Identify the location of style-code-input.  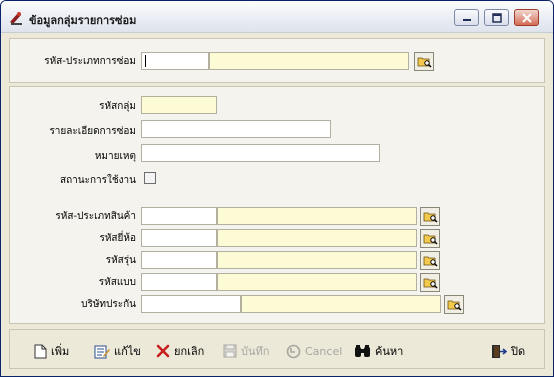
(179, 282).